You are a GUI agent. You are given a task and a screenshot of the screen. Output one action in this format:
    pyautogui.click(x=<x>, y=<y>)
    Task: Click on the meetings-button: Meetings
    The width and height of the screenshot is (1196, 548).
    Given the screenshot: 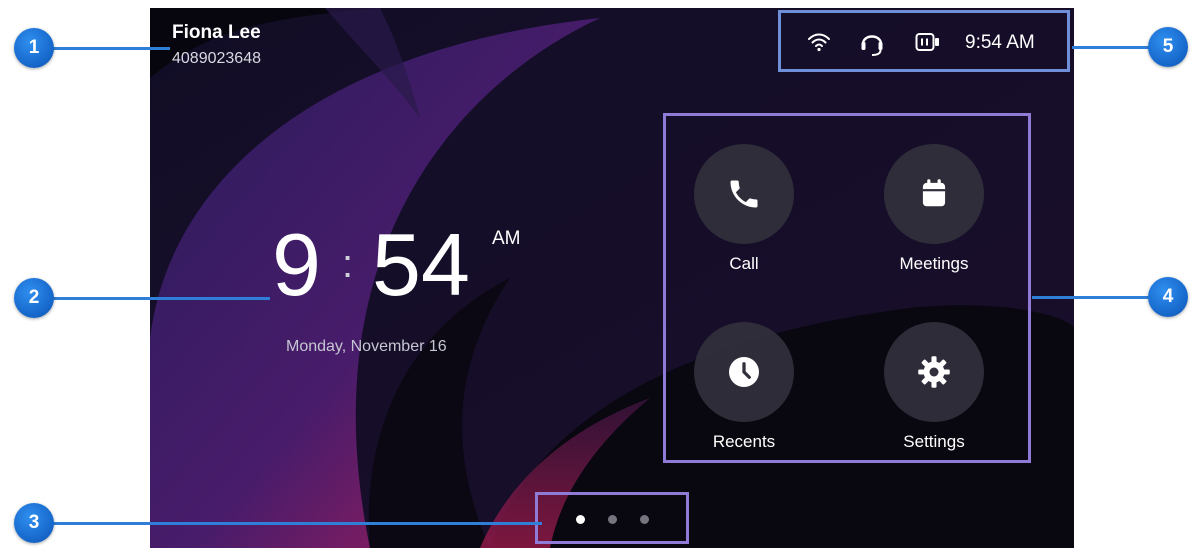 What is the action you would take?
    pyautogui.click(x=934, y=199)
    